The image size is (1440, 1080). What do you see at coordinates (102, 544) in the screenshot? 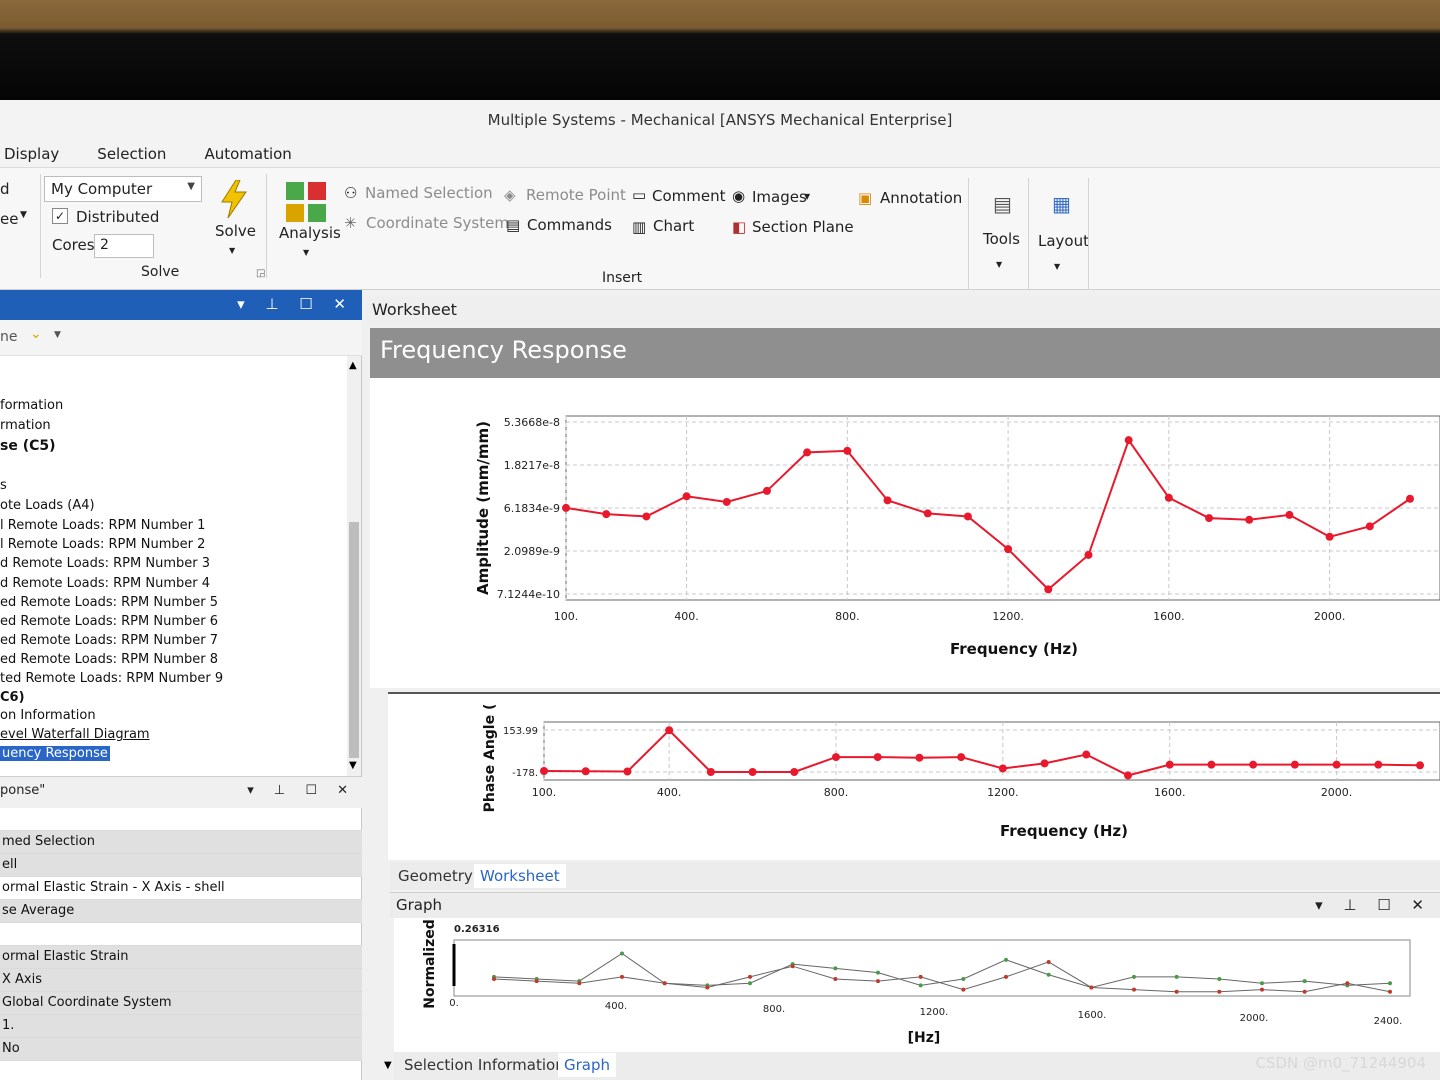
I see `tree-item: l Remote Loads: RPM Number 2` at bounding box center [102, 544].